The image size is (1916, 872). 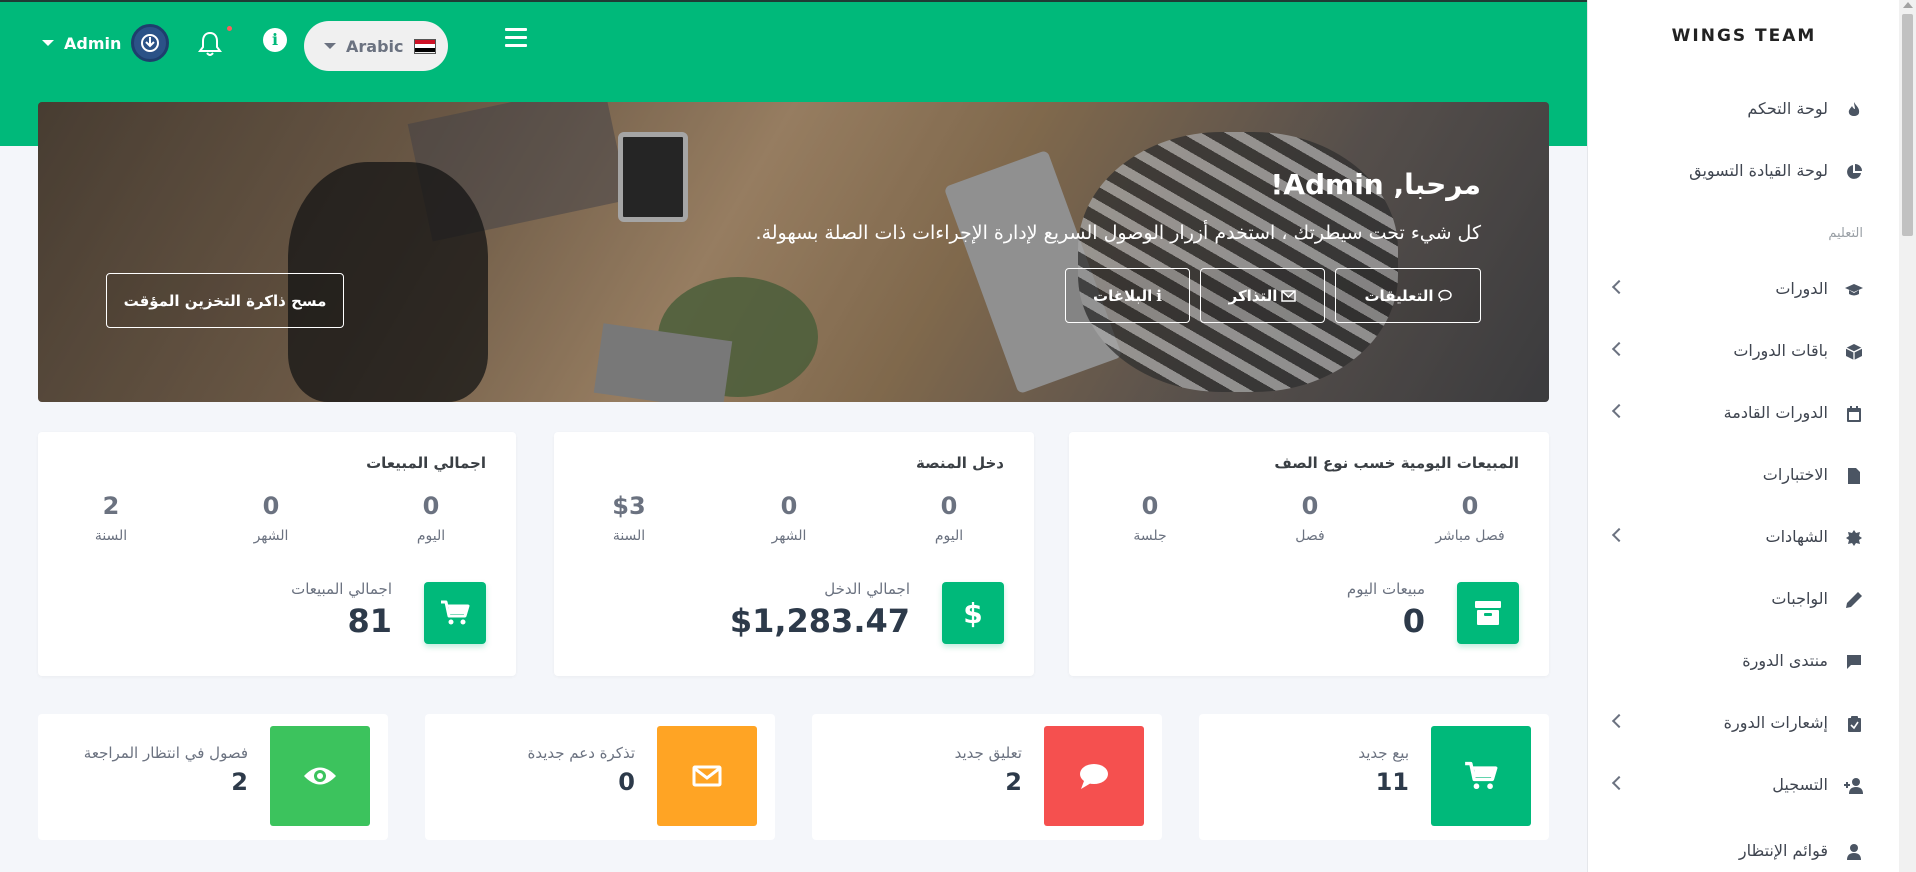 I want to click on hamburger-icon, so click(x=516, y=29).